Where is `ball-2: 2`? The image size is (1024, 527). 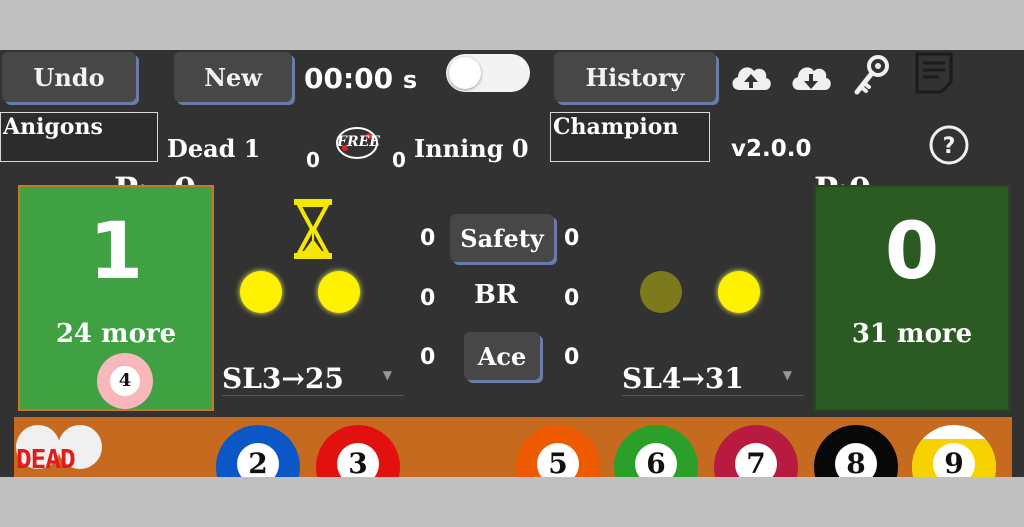 ball-2: 2 is located at coordinates (258, 451).